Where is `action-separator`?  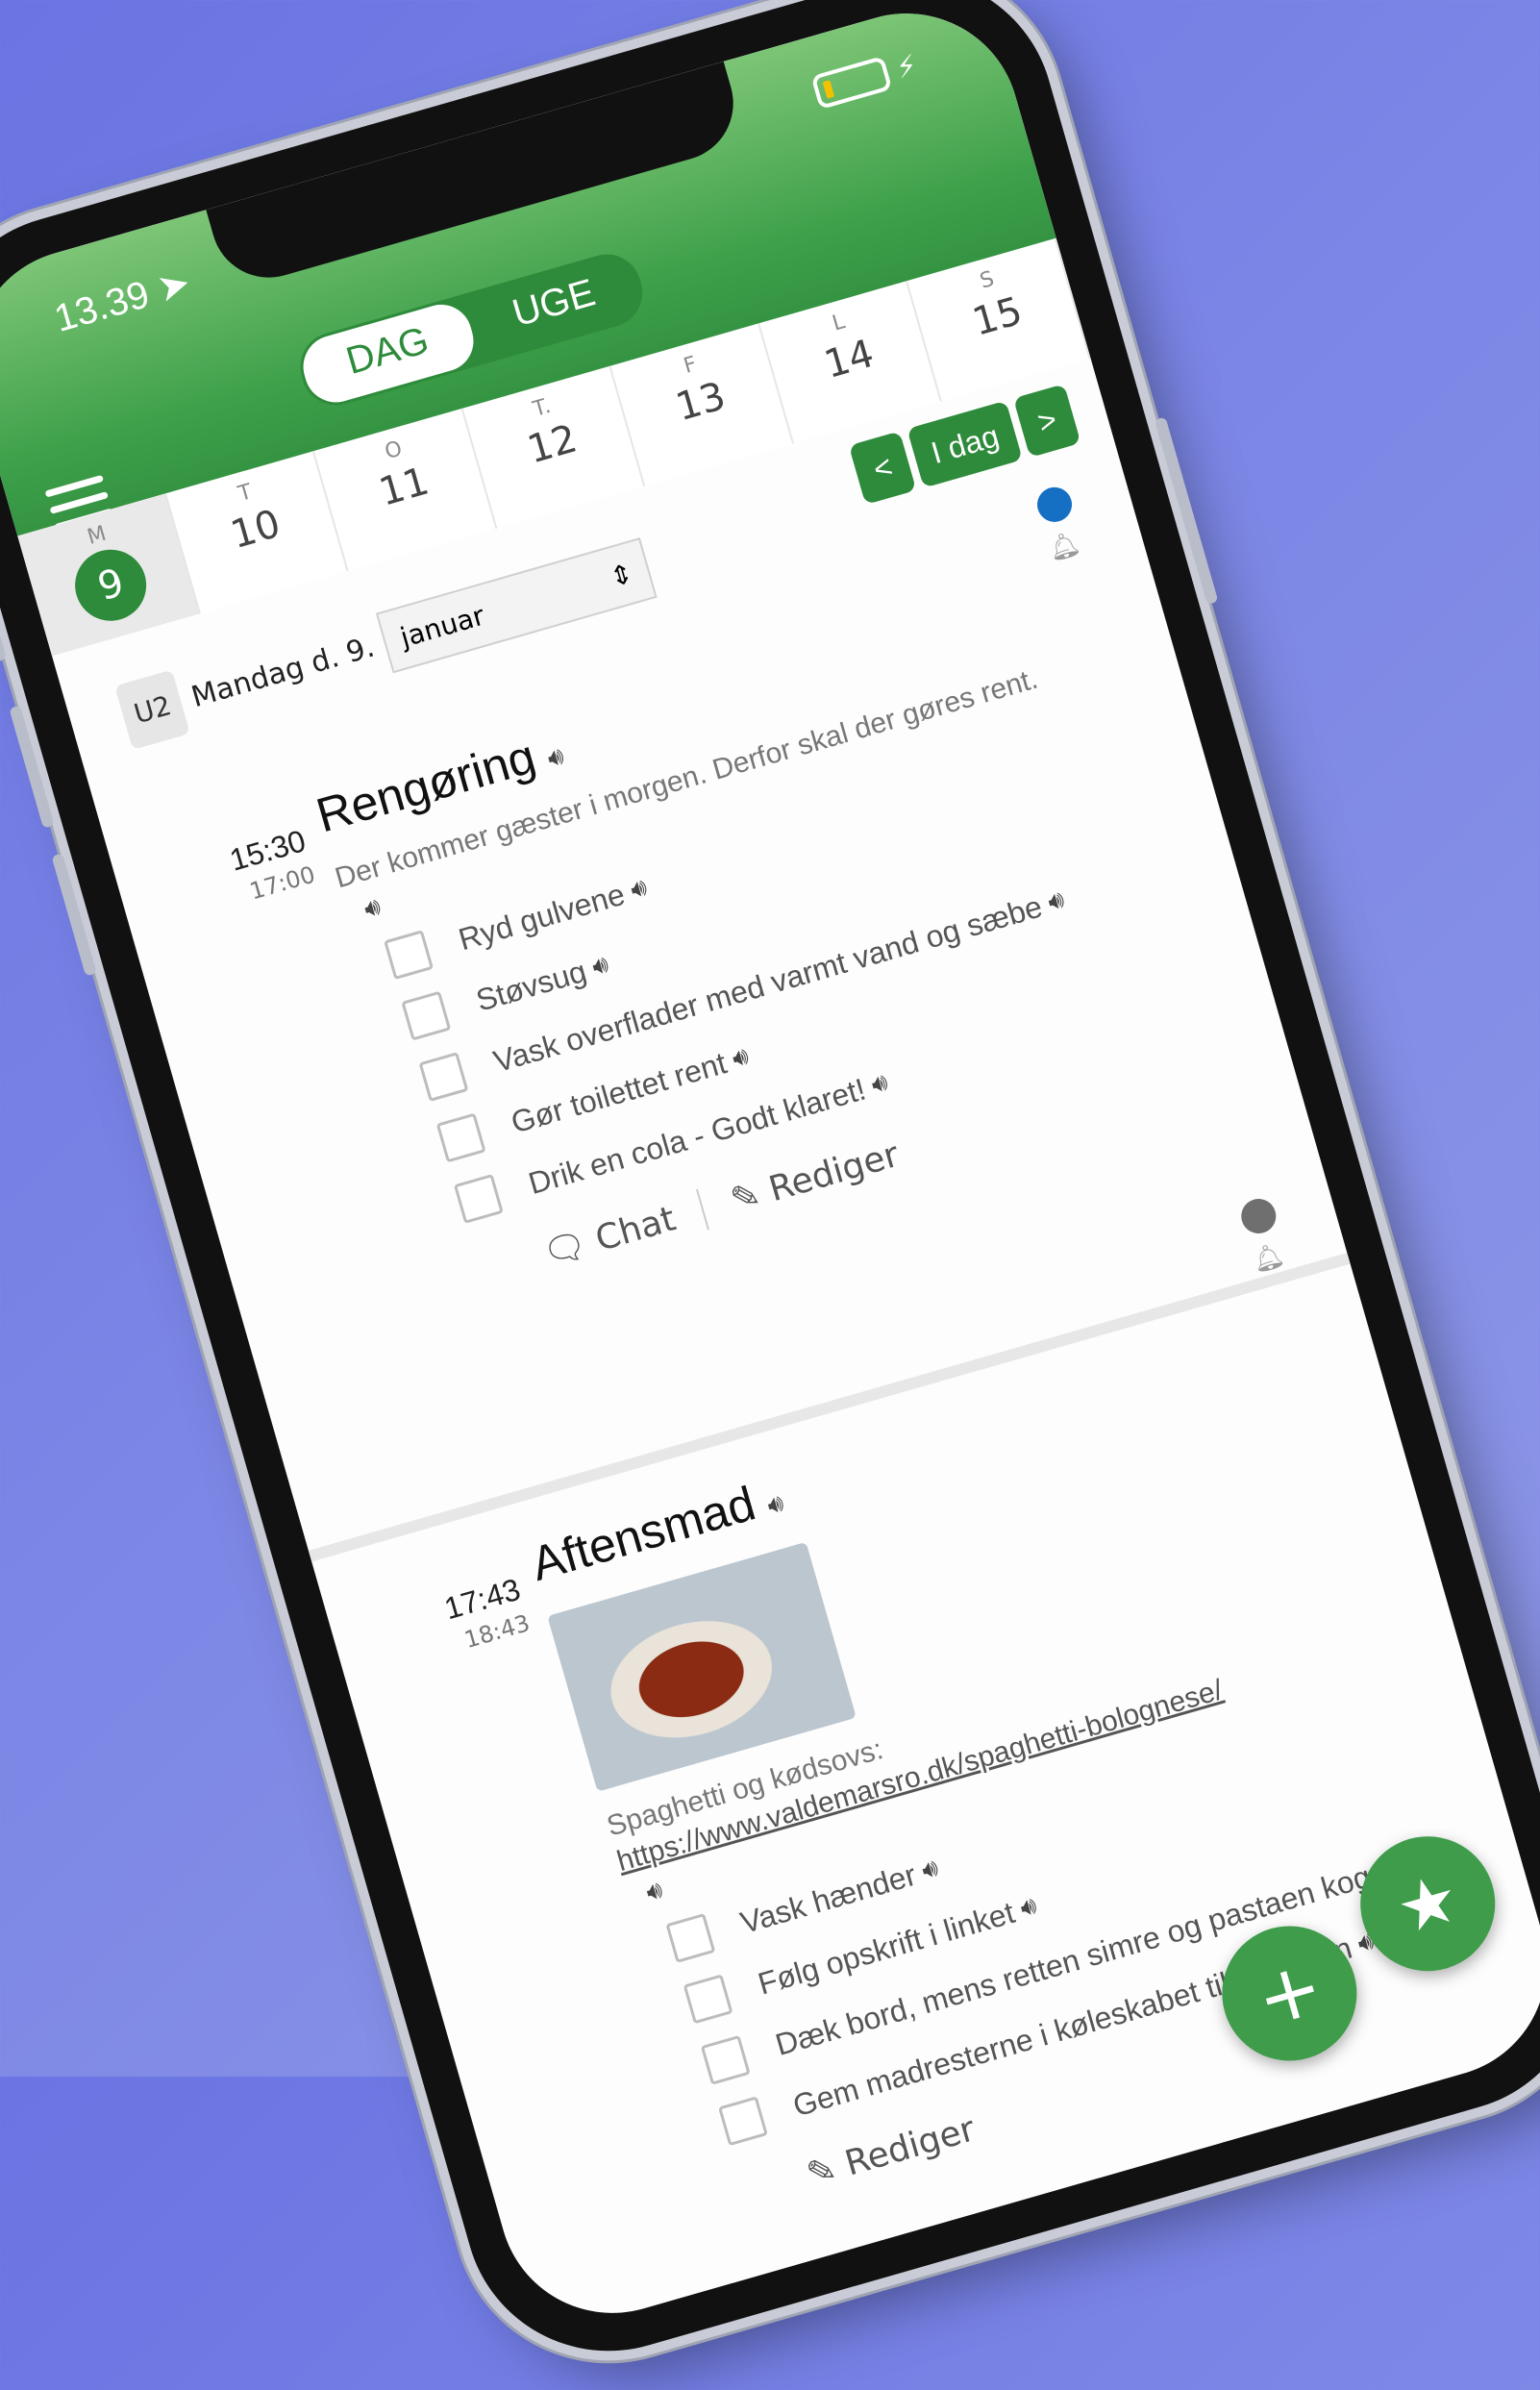
action-separator is located at coordinates (703, 1210).